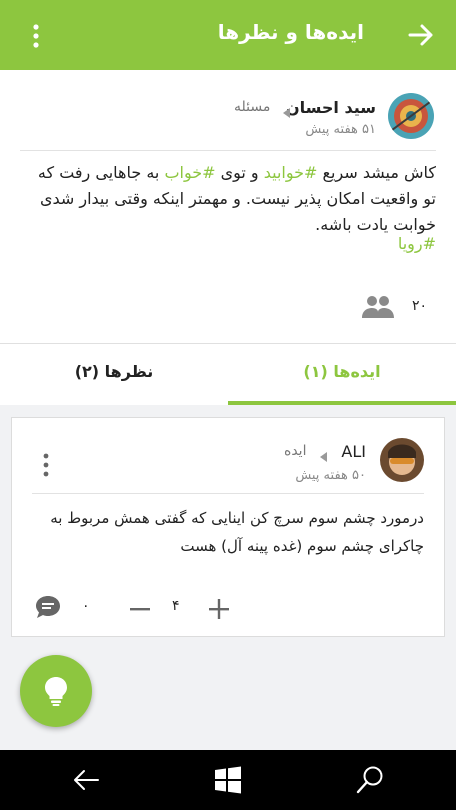  I want to click on hashtag-link: #خواب, so click(189, 172).